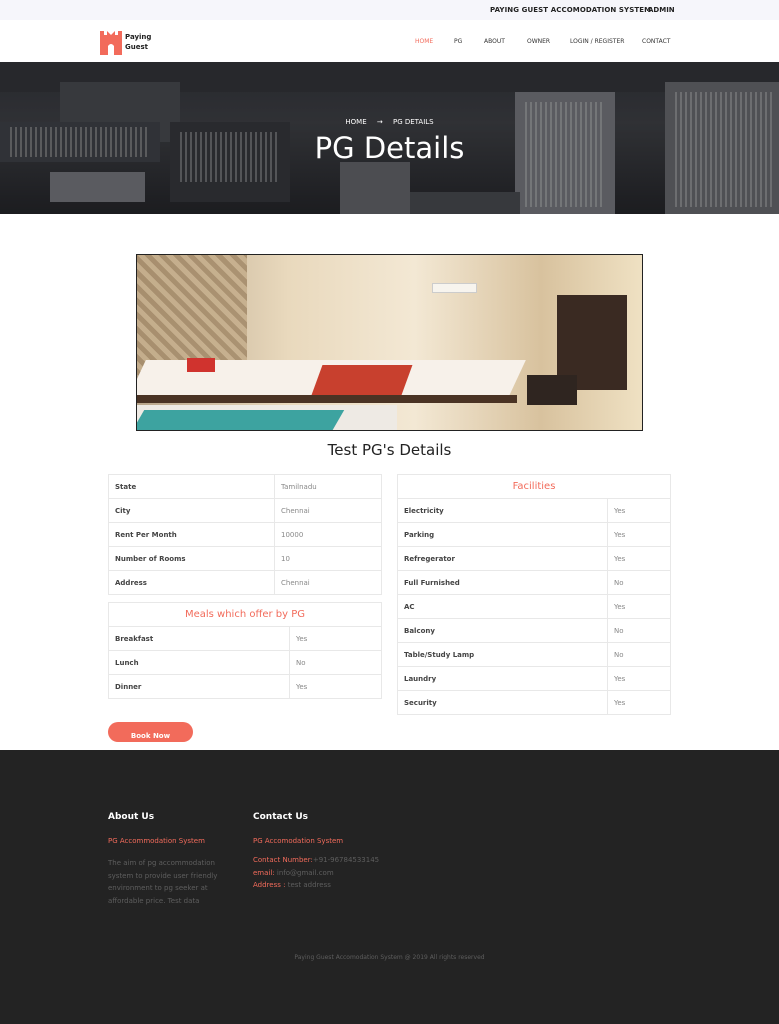 The height and width of the screenshot is (1024, 779). I want to click on details-heading: Test PG's Details, so click(389, 450).